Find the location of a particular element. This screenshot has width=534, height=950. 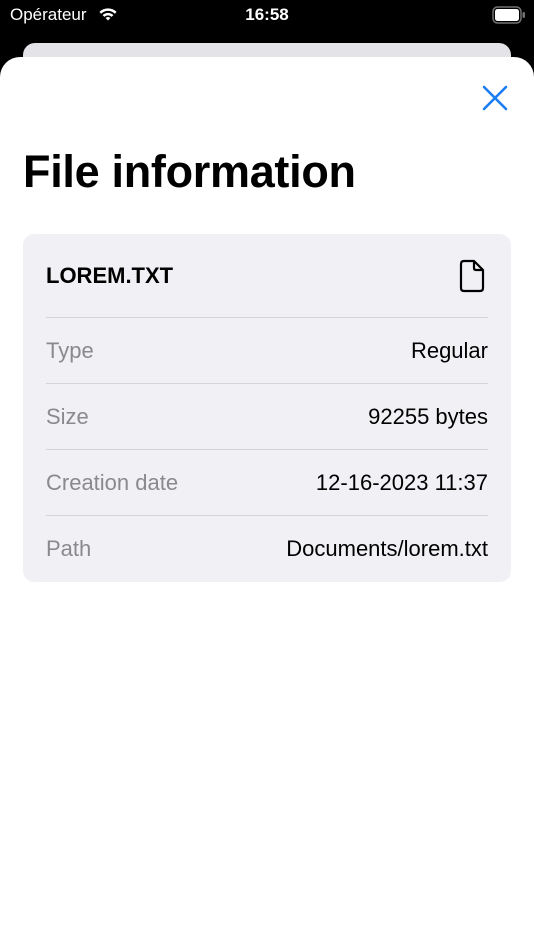

info-row-size: Size 92255 bytes is located at coordinates (267, 416).